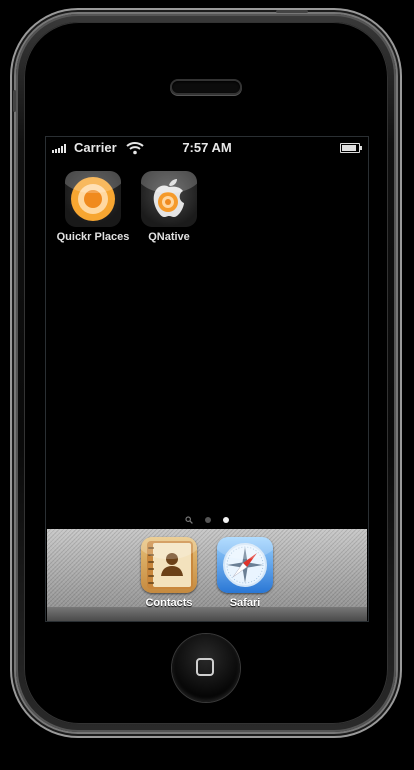  I want to click on app-contacts: Contacts, so click(169, 573).